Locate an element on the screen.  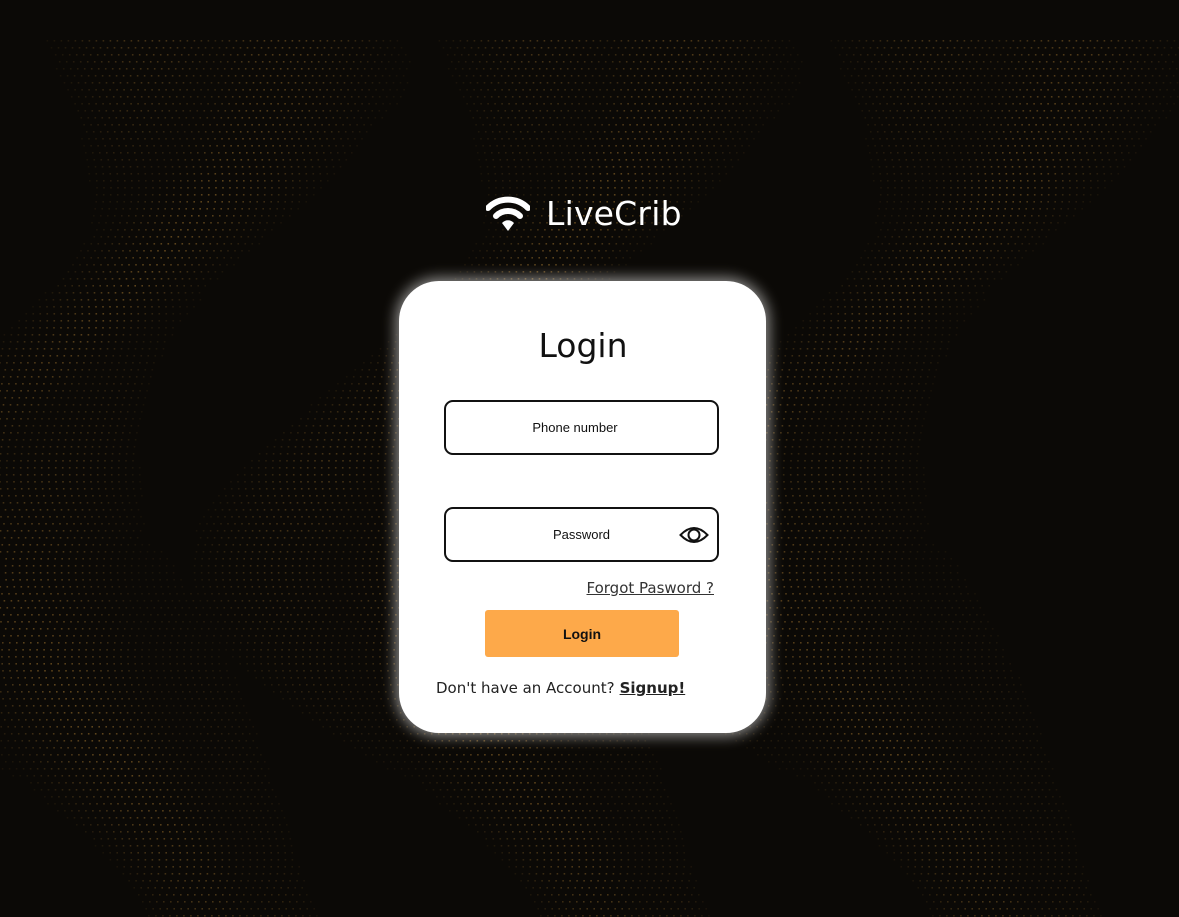
forgot-password-link: Forgot Pasword ? is located at coordinates (651, 588).